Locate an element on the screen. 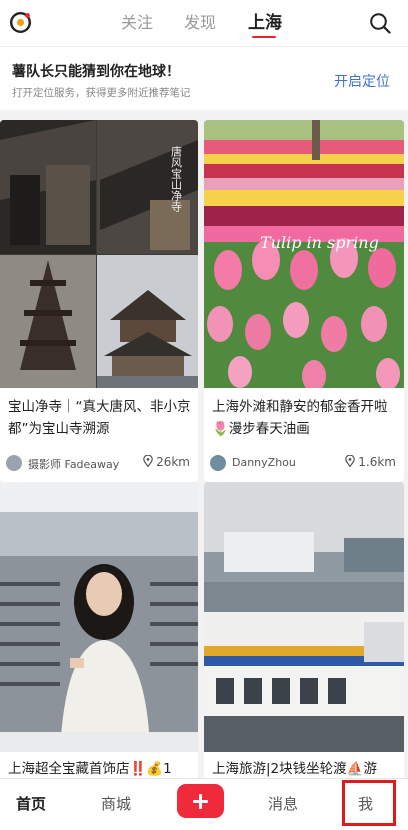  note-title: 宝山净寺｜“真大唐风、非小京都”为宝山寺溯源 is located at coordinates (100, 418).